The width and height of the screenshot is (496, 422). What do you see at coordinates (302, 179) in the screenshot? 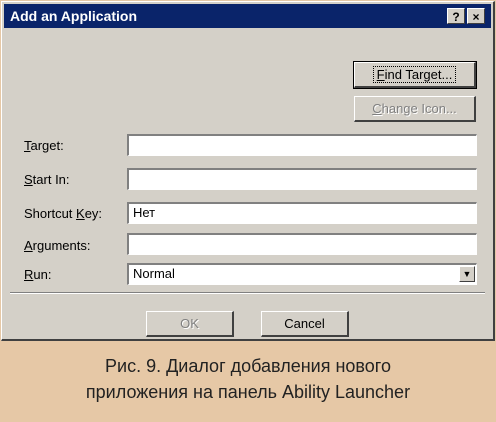
I see `start-in-input` at bounding box center [302, 179].